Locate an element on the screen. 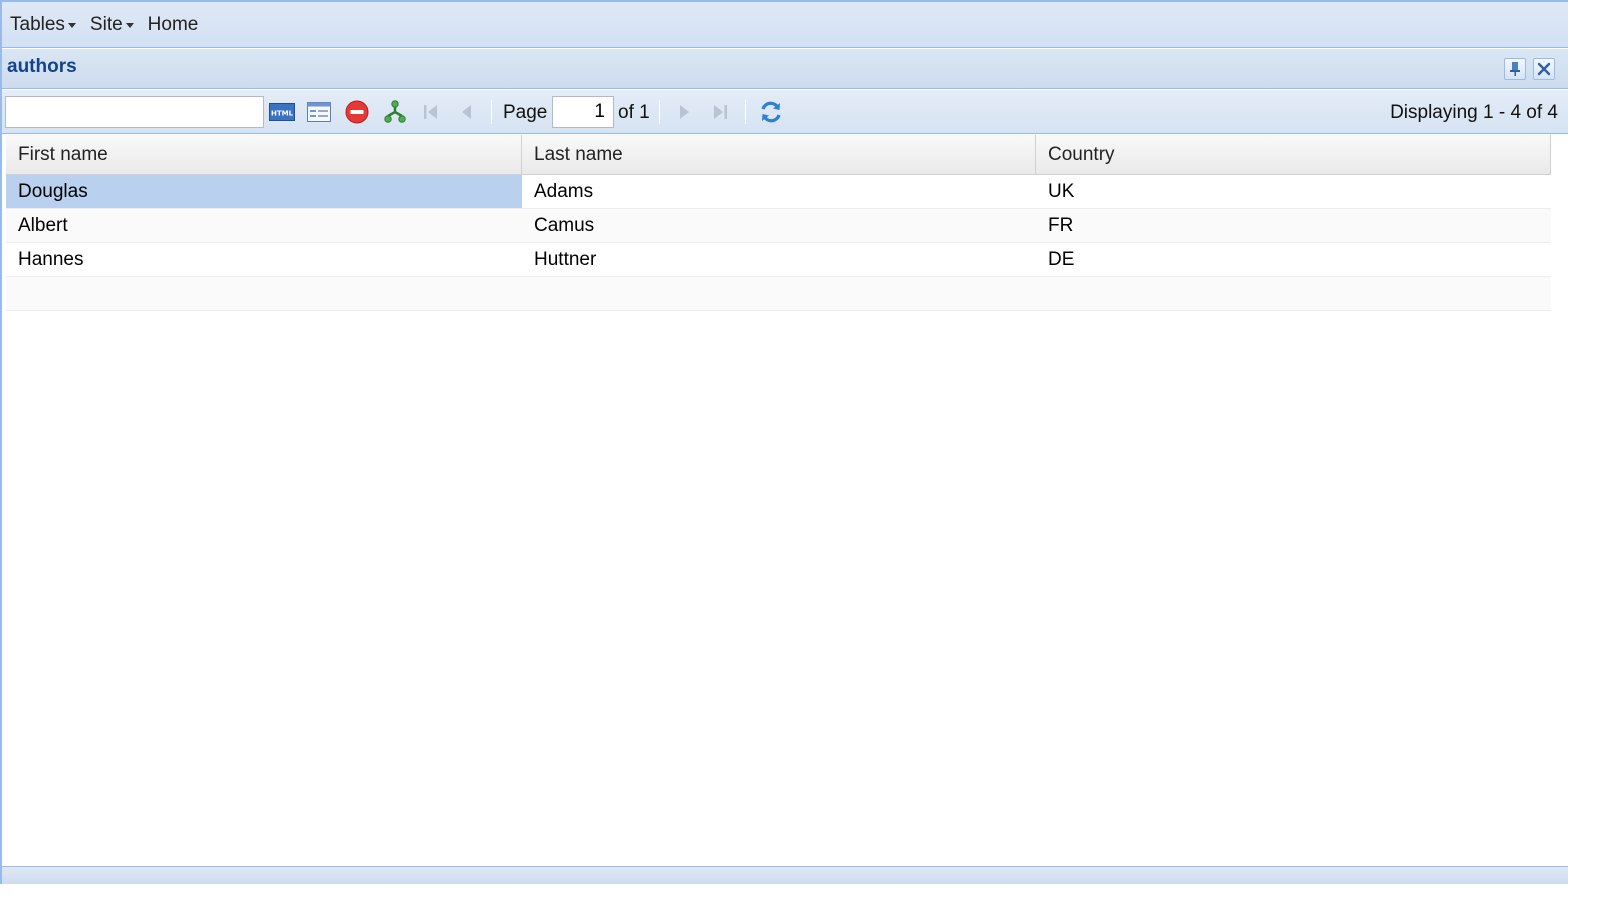 The image size is (1600, 900). previous-page-icon is located at coordinates (467, 112).